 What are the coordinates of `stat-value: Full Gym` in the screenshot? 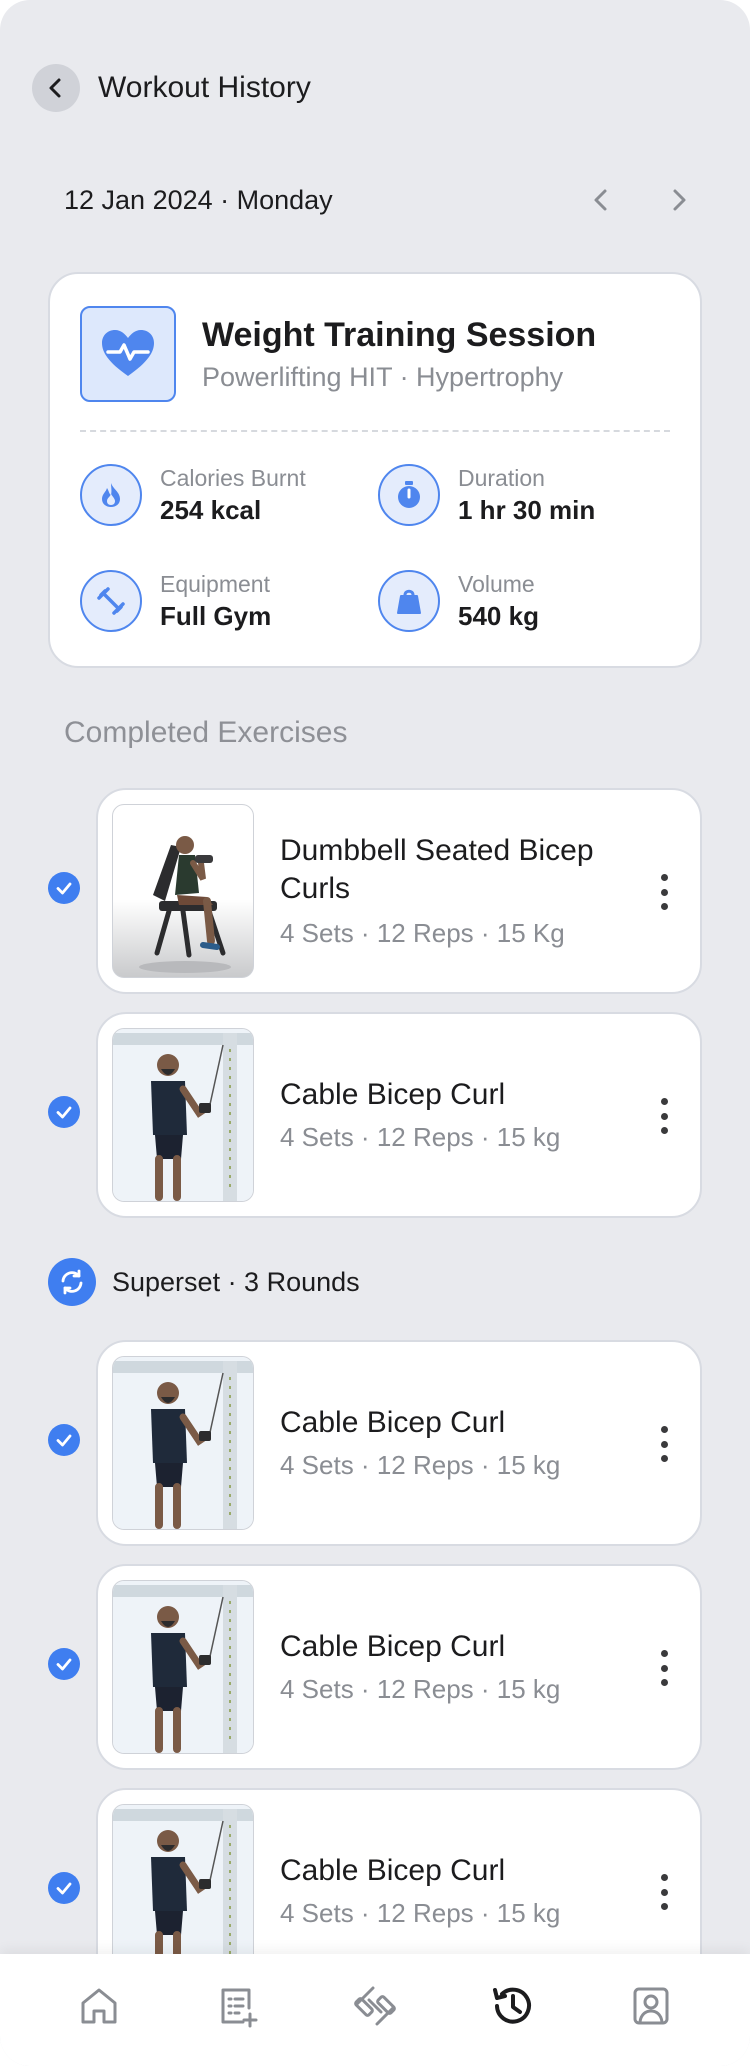 It's located at (216, 615).